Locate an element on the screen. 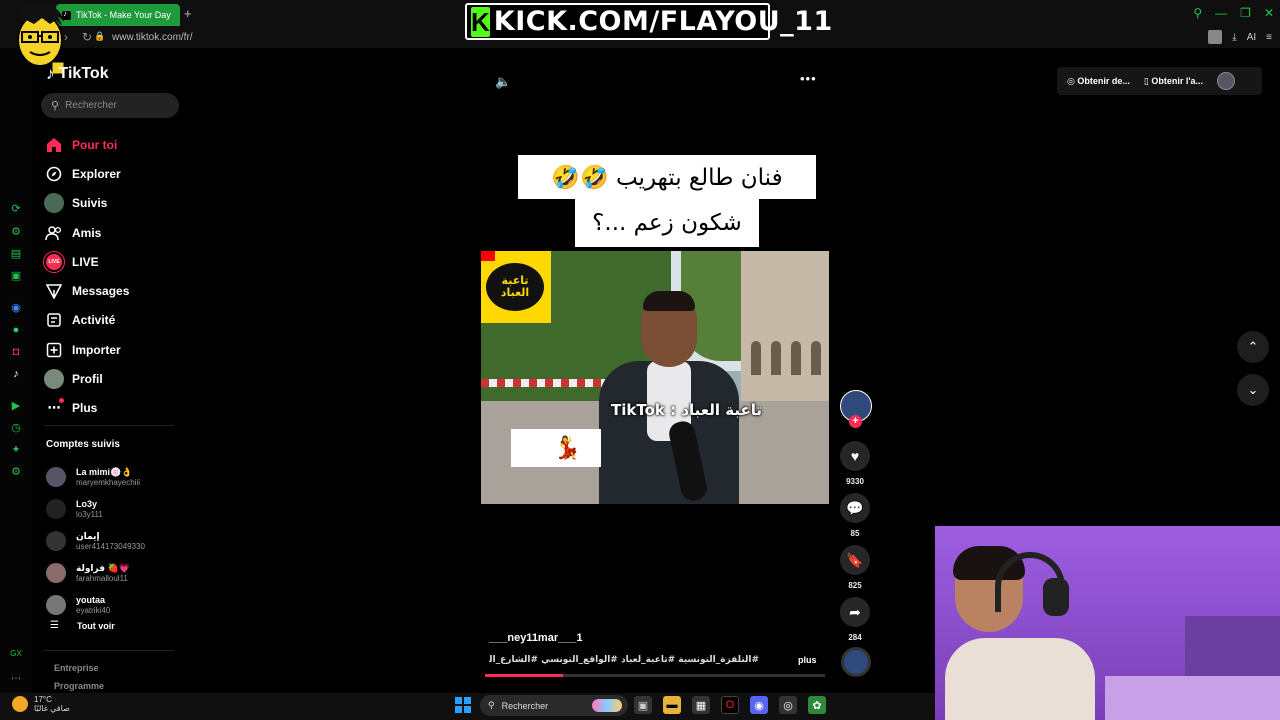  nav-label: LIVE is located at coordinates (85, 261).